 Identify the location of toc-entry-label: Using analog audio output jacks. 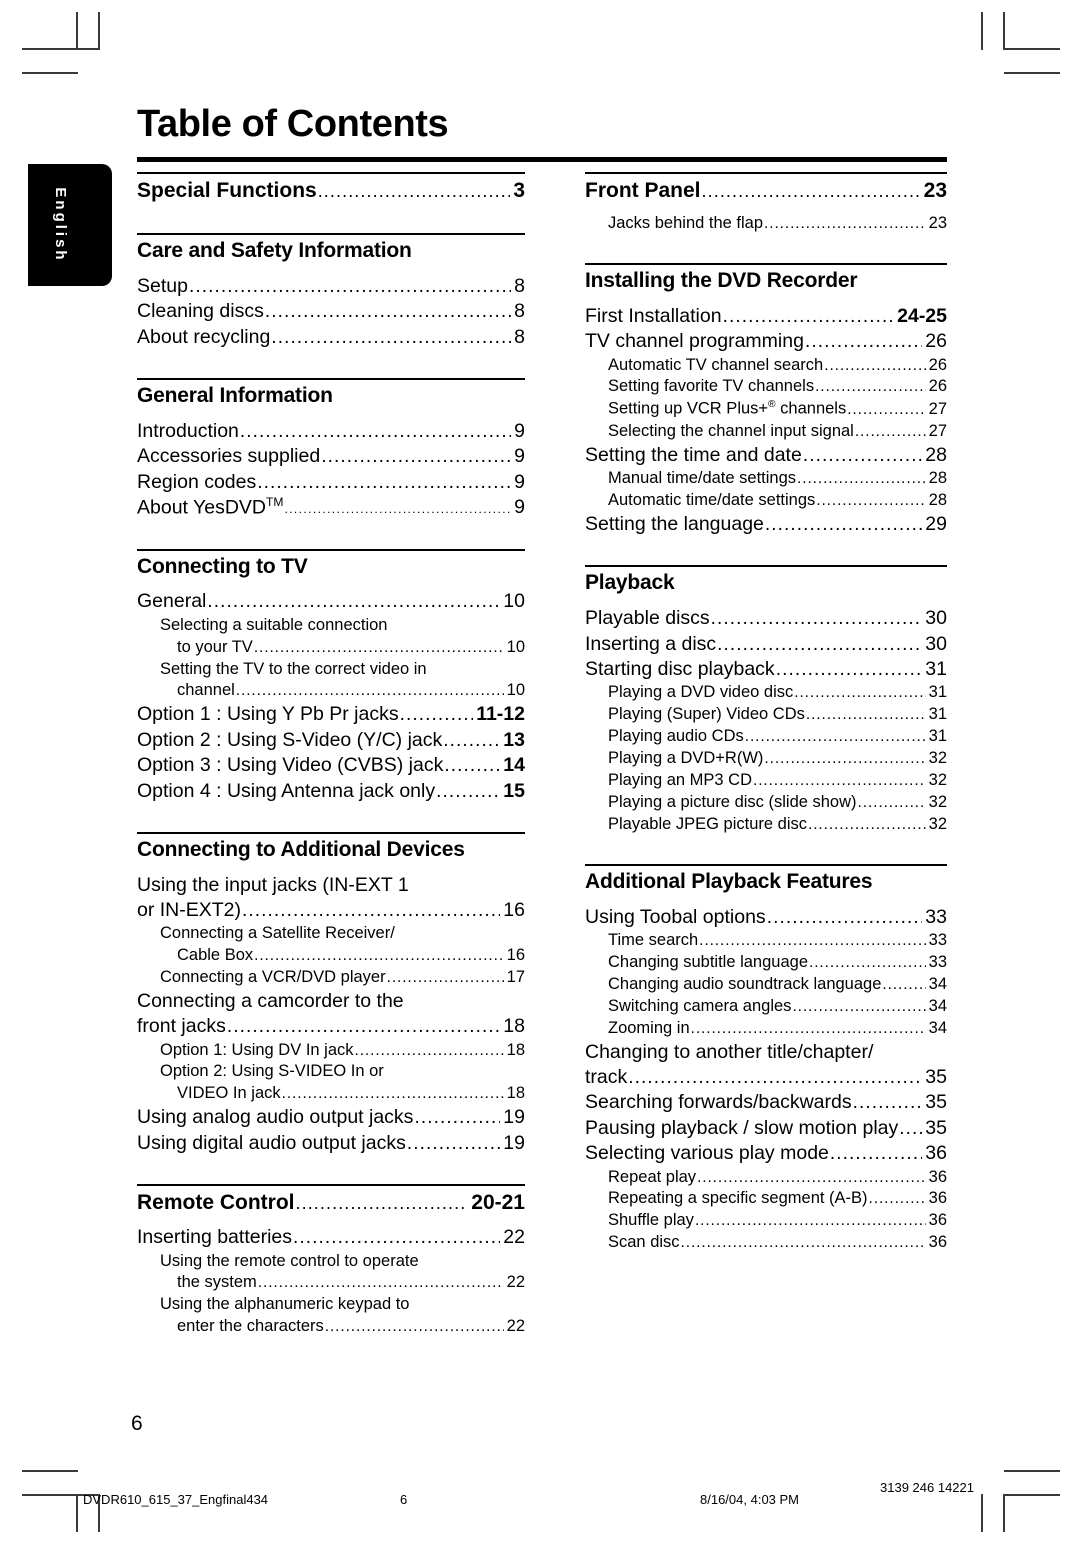
(275, 1117).